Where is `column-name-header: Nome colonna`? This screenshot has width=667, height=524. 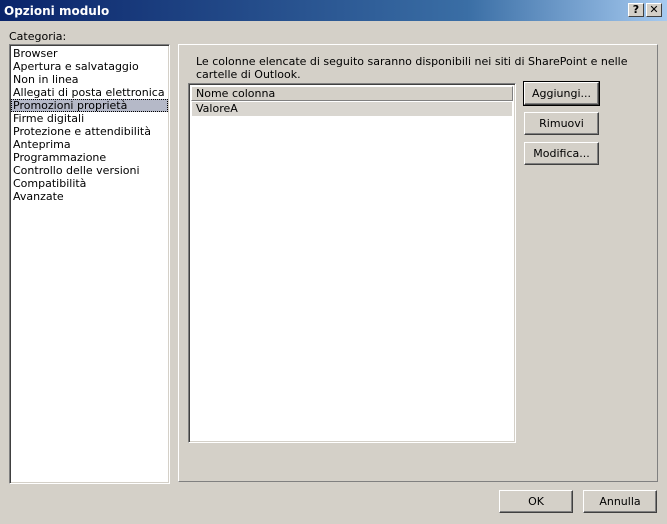
column-name-header: Nome colonna is located at coordinates (352, 93).